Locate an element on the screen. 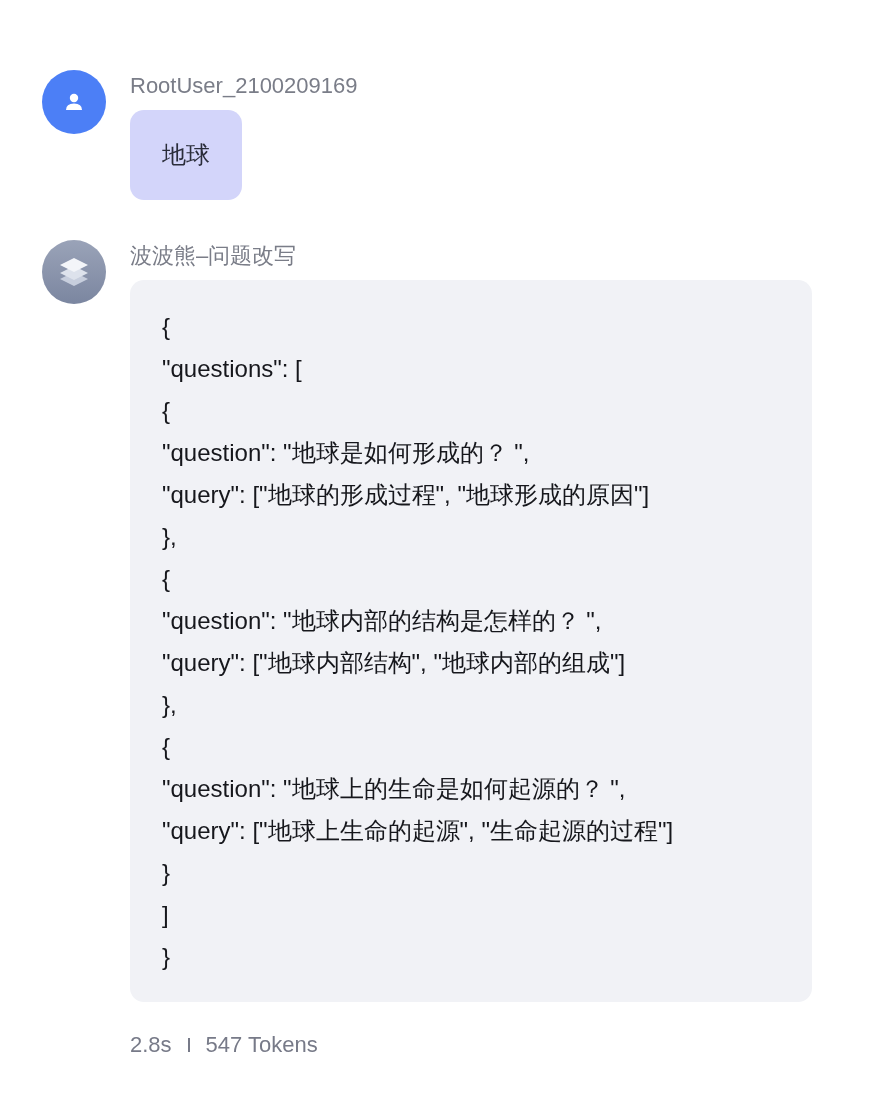 This screenshot has width=896, height=1094. message-bubble: 地球 is located at coordinates (186, 155).